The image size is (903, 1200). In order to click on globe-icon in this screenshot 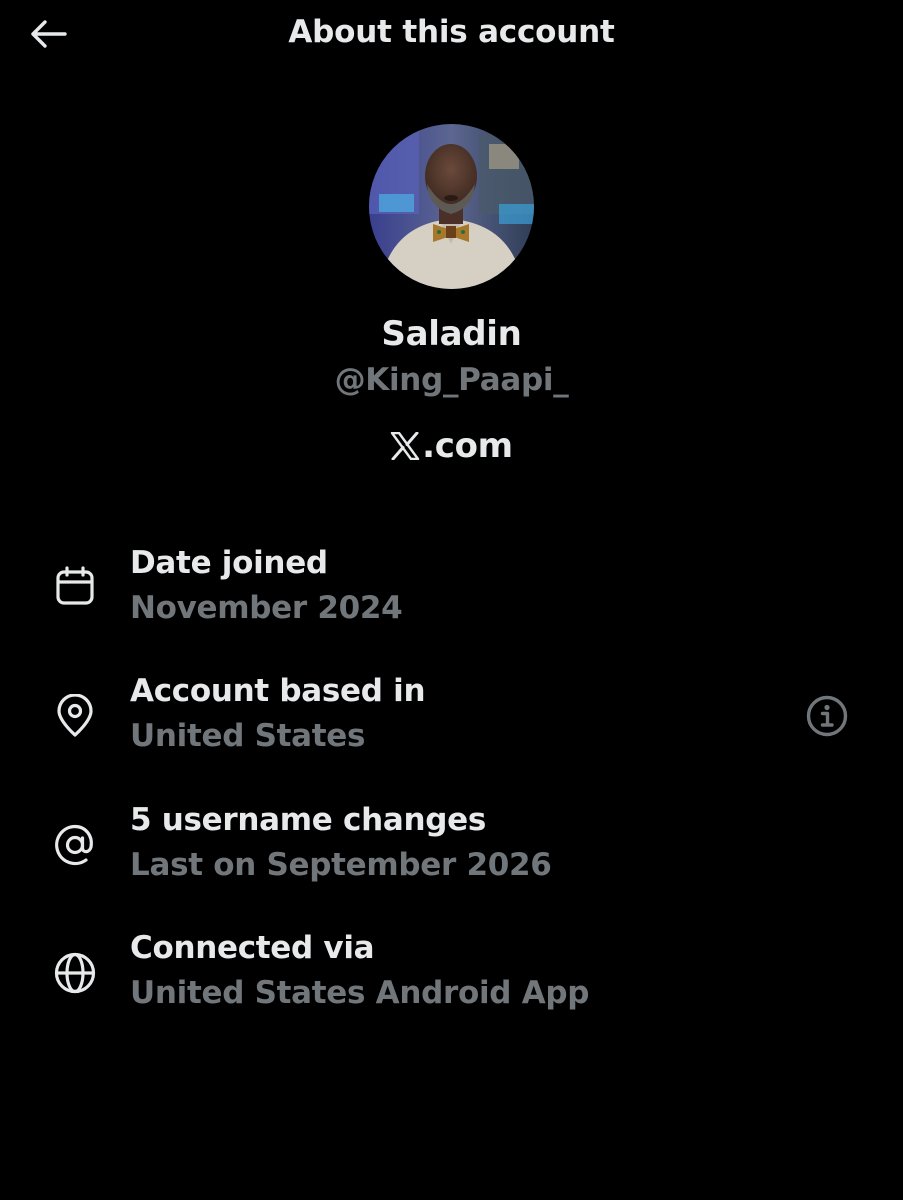, I will do `click(75, 973)`.